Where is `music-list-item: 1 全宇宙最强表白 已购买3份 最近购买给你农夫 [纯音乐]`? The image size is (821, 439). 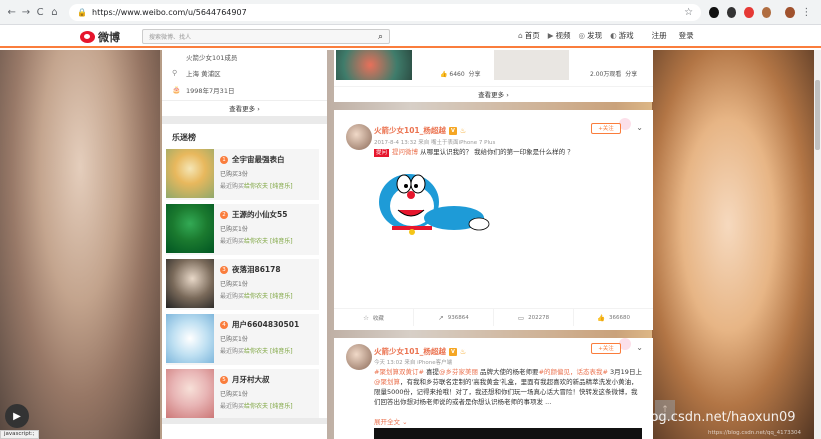
music-list-item: 1 全宇宙最强表白 已购买3份 最近购买给你农夫 [纯音乐] is located at coordinates (242, 174).